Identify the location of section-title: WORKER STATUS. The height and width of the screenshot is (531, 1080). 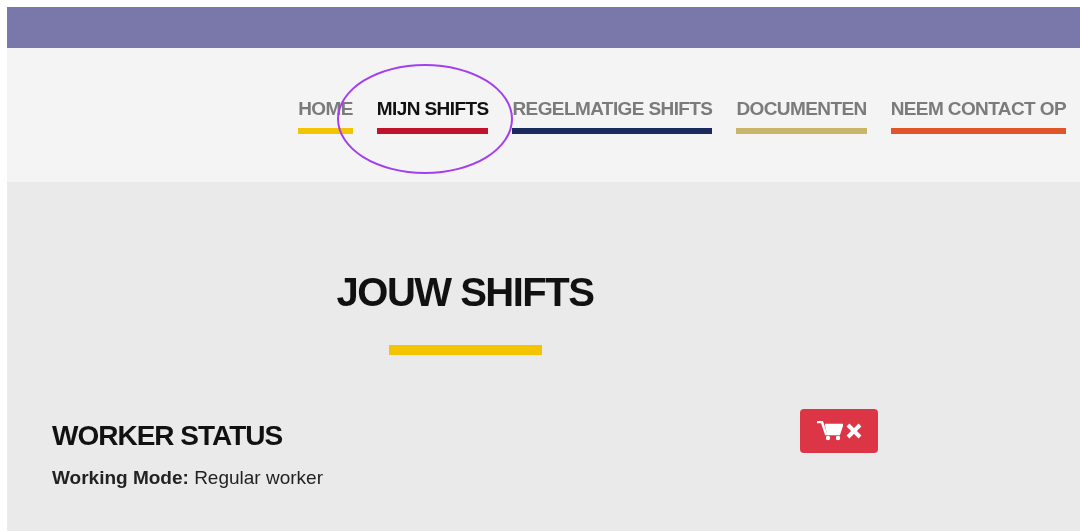
(167, 436).